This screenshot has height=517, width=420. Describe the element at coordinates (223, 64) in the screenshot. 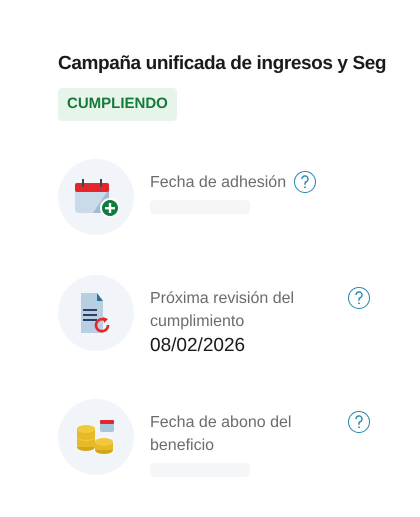

I see `page-title: Campaña unificada de ingresos y Seg` at that location.